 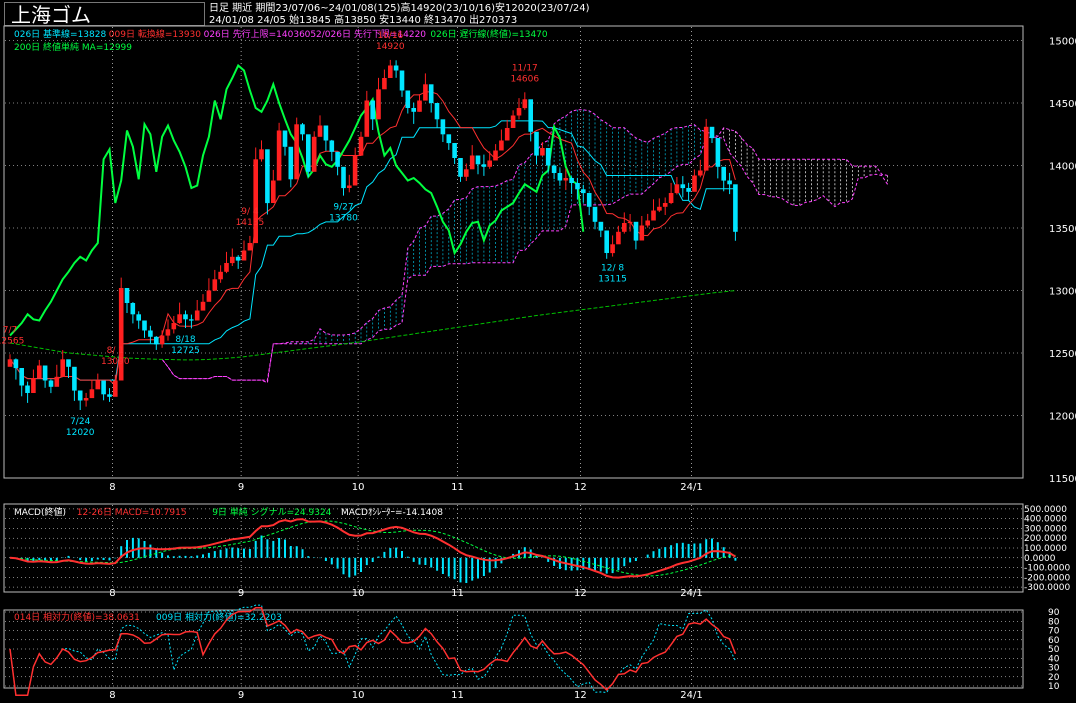 What do you see at coordinates (524, 79) in the screenshot?
I see `annotation-value: 14606` at bounding box center [524, 79].